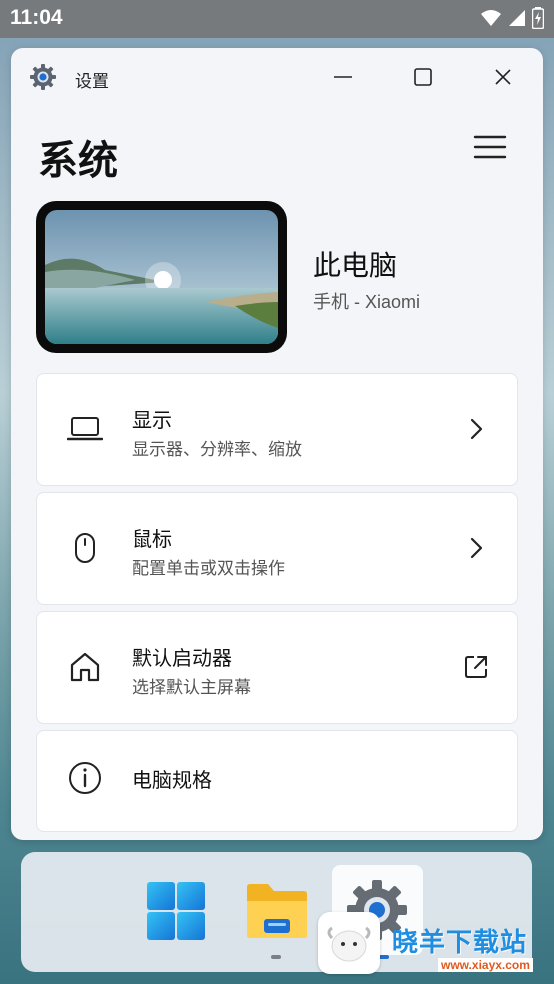 The width and height of the screenshot is (554, 984). Describe the element at coordinates (367, 302) in the screenshot. I see `device-subtitle: 手机 - Xiaomi` at that location.